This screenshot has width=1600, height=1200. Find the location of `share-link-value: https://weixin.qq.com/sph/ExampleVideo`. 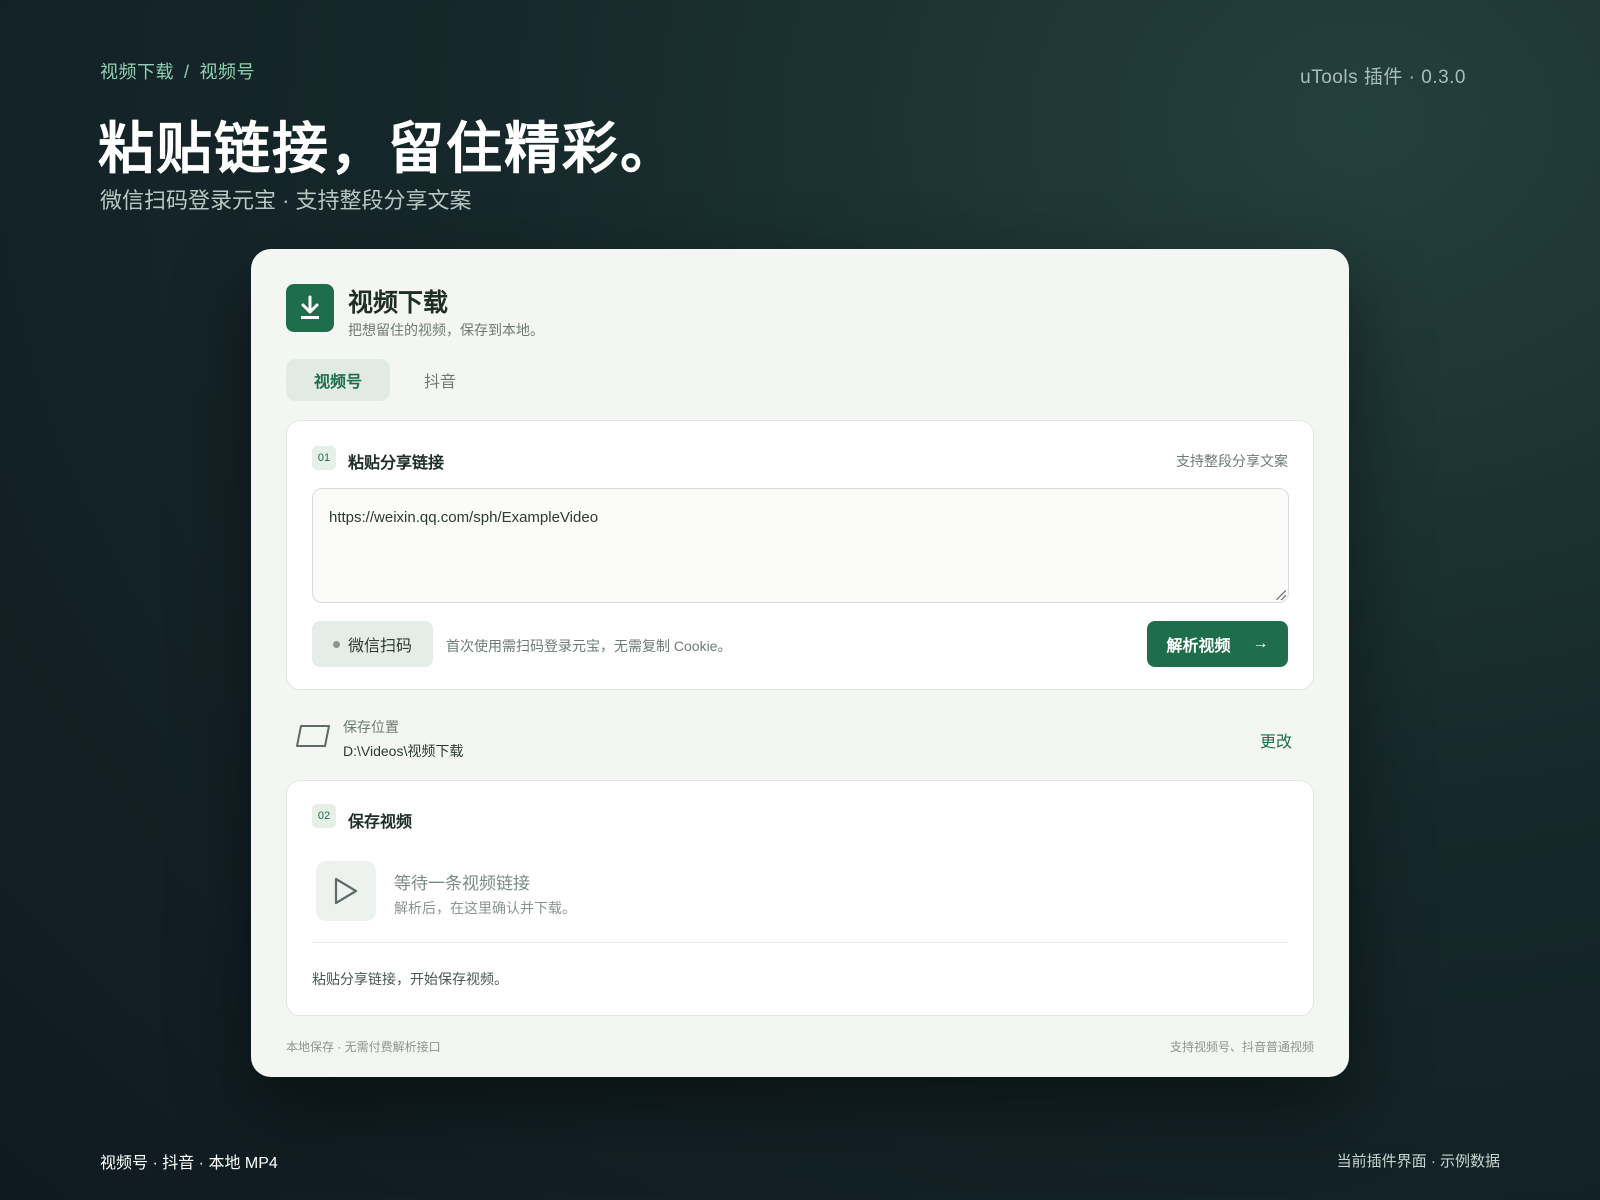

share-link-value: https://weixin.qq.com/sph/ExampleVideo is located at coordinates (464, 517).